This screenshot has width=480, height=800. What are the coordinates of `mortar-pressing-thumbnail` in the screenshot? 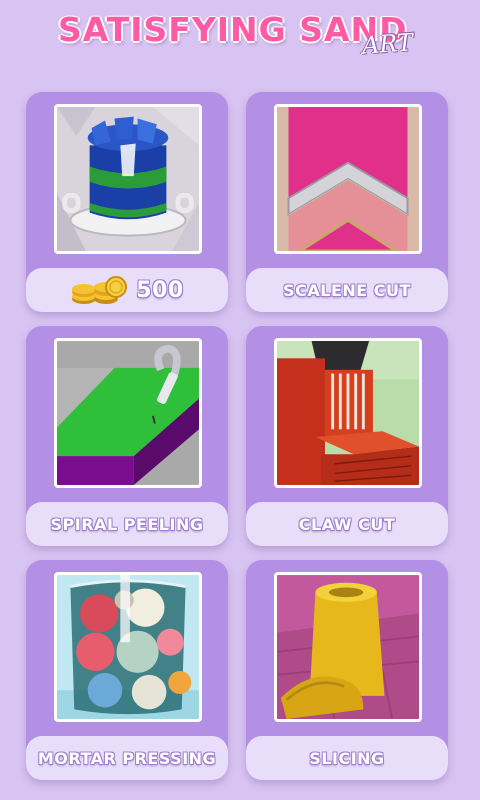 It's located at (128, 647).